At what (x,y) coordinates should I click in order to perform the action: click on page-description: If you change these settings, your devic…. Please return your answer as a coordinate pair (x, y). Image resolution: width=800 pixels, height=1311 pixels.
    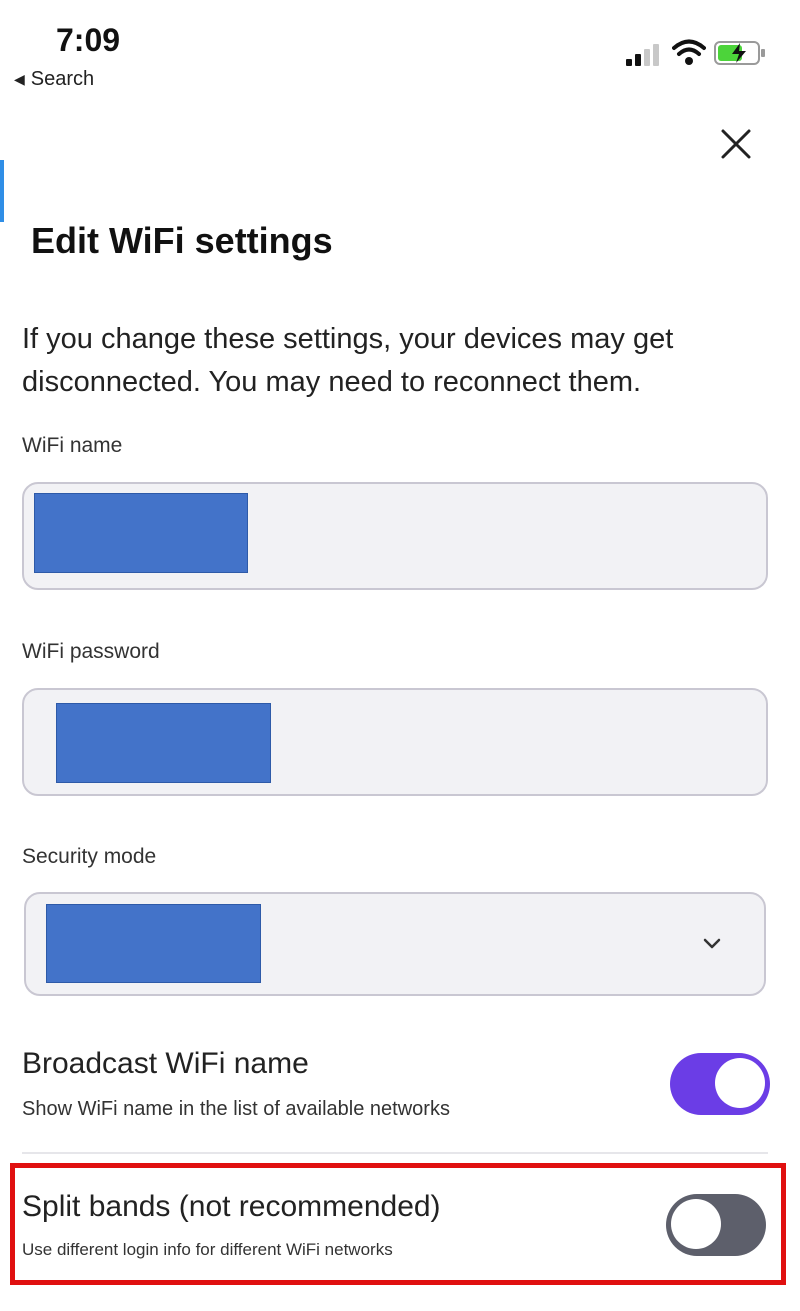
    Looking at the image, I should click on (348, 360).